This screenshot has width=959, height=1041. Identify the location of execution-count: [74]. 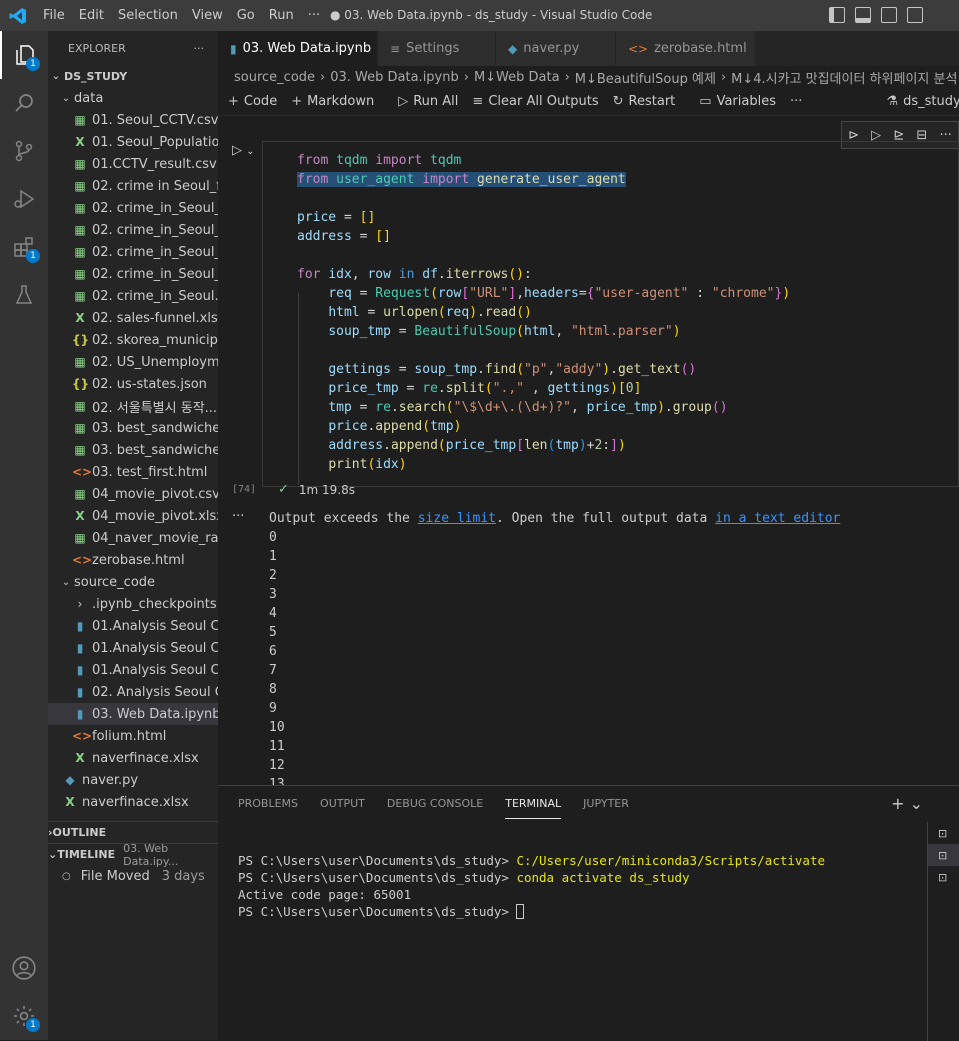
(244, 489).